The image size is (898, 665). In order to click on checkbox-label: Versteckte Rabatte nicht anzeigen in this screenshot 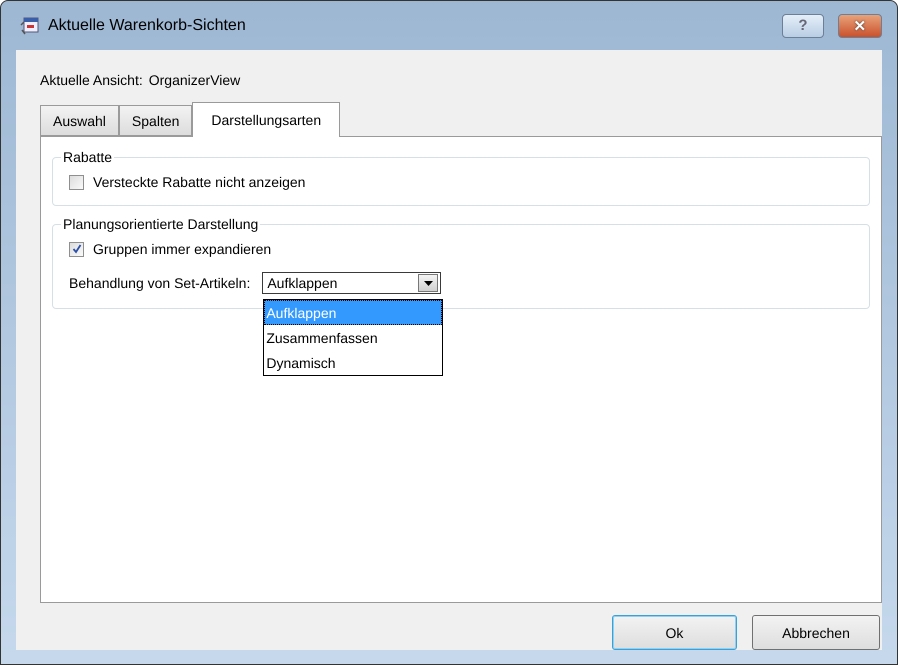, I will do `click(199, 182)`.